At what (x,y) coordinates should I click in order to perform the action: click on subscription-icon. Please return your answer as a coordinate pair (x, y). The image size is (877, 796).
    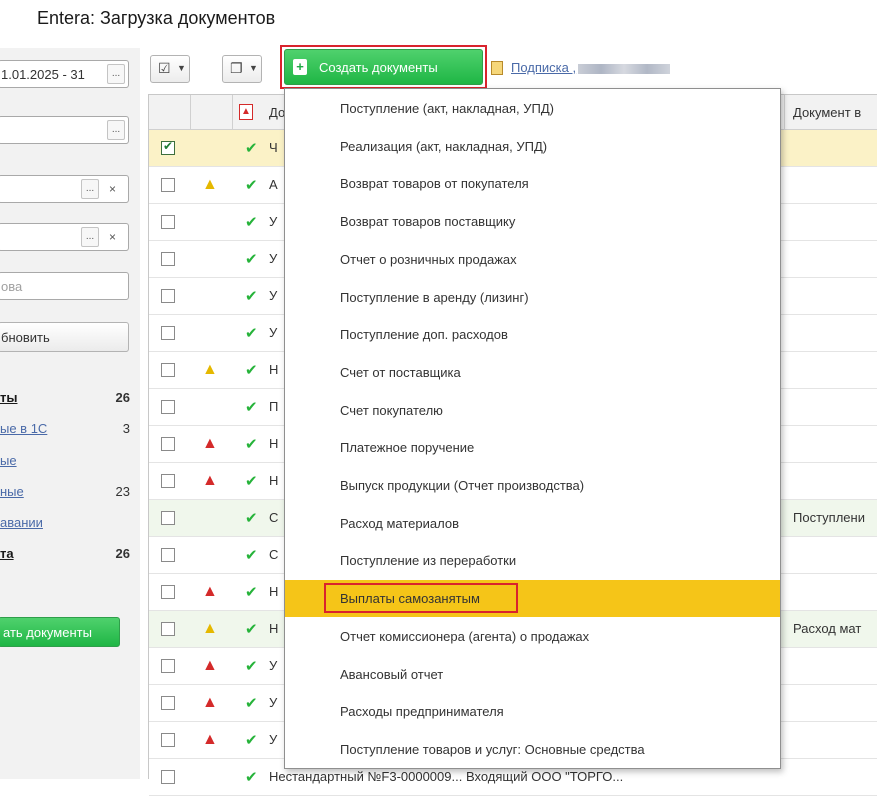
    Looking at the image, I should click on (497, 68).